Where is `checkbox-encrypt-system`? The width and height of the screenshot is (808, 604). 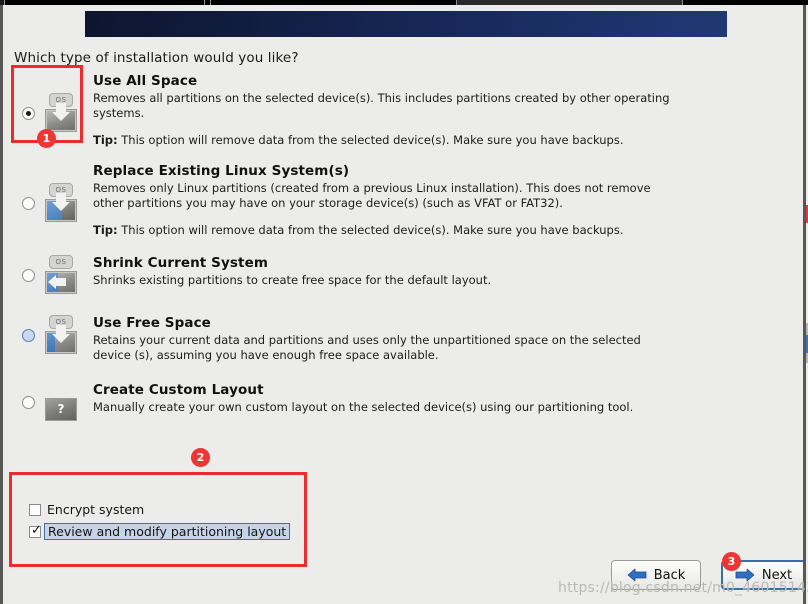 checkbox-encrypt-system is located at coordinates (35, 510).